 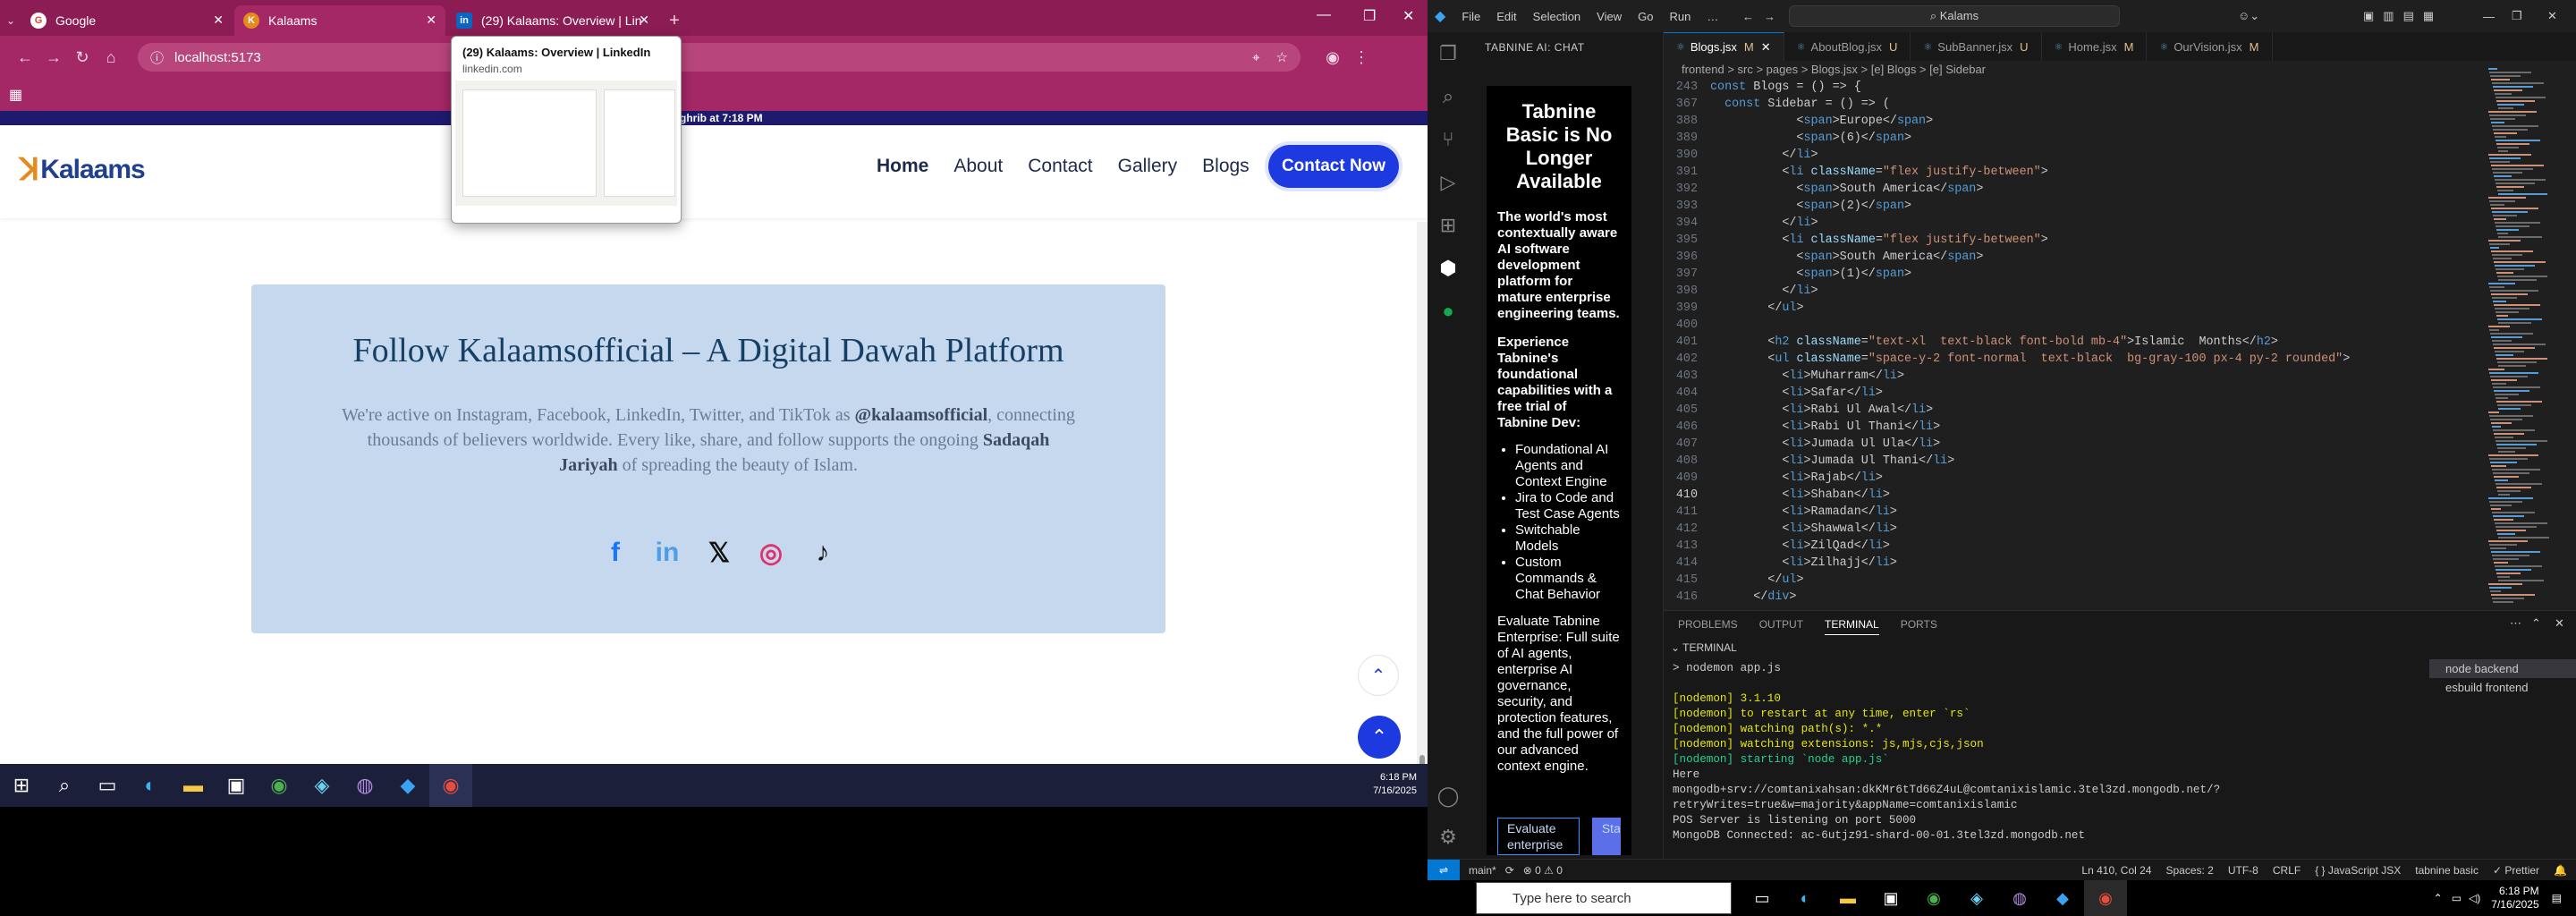 I want to click on tab-linkedin: in (29) Kalaams: Overview | LinkedI ✕, so click(x=552, y=20).